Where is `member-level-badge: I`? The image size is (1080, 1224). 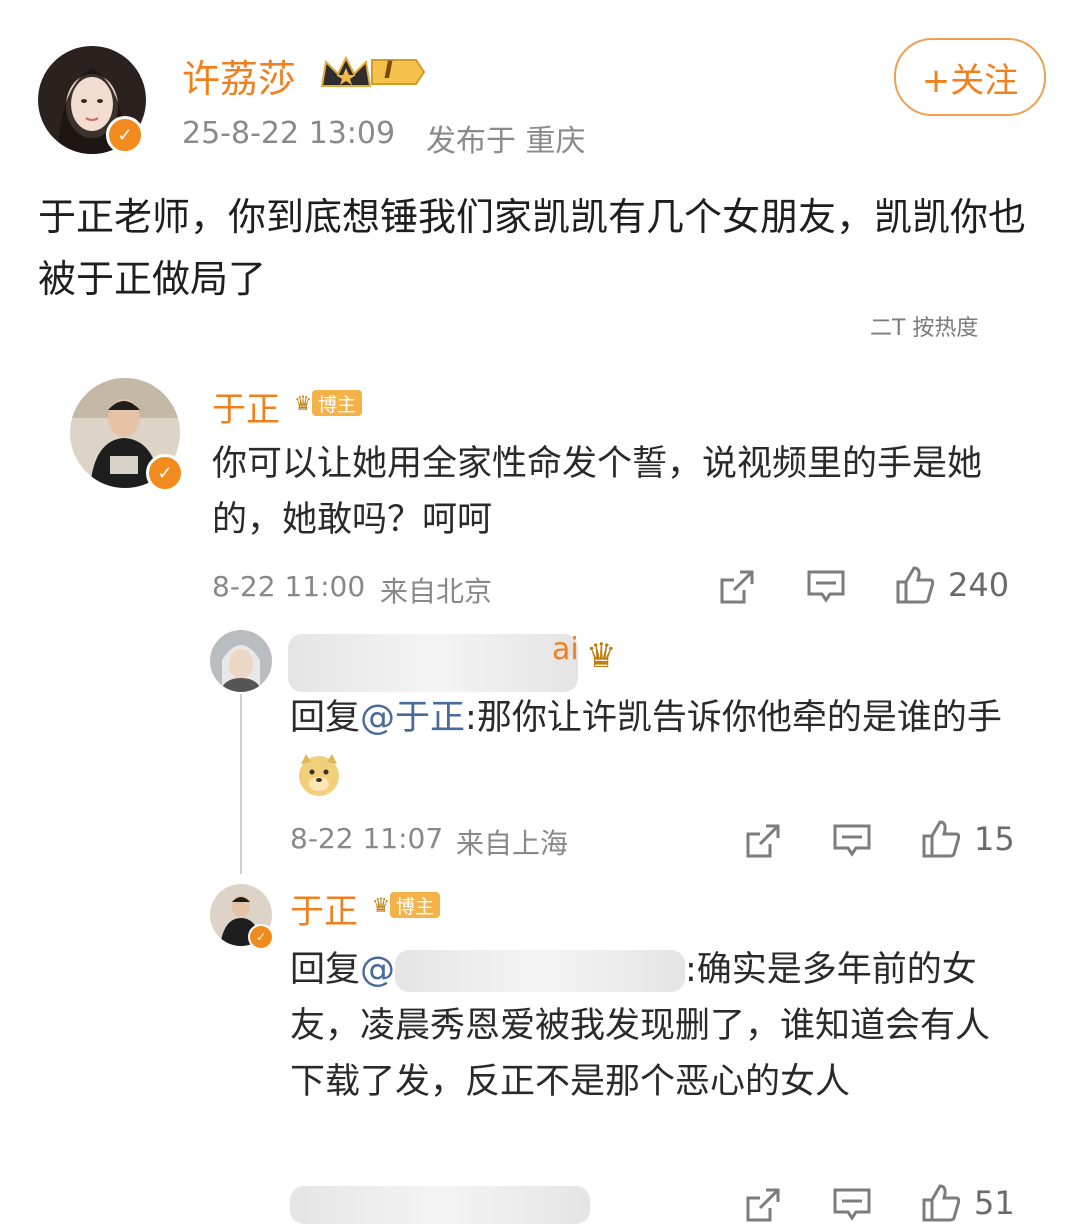
member-level-badge: I is located at coordinates (373, 72).